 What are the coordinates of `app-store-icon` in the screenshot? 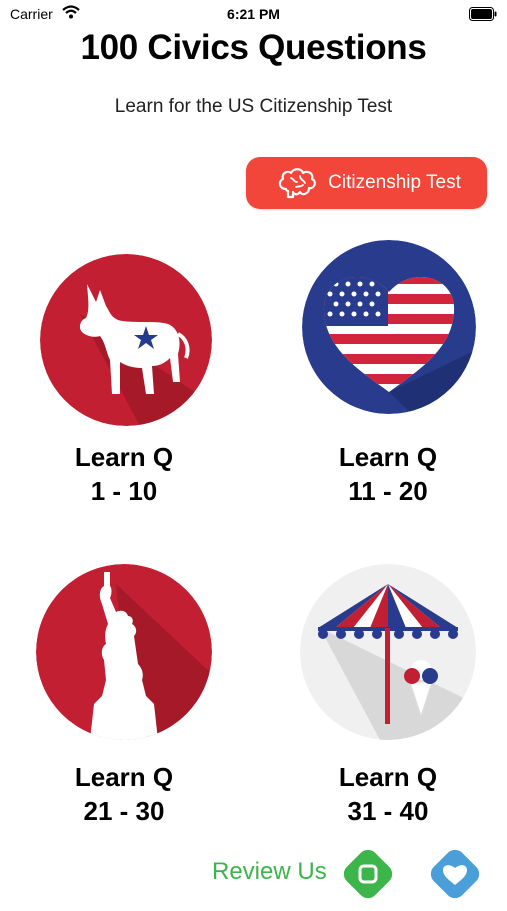 It's located at (368, 874).